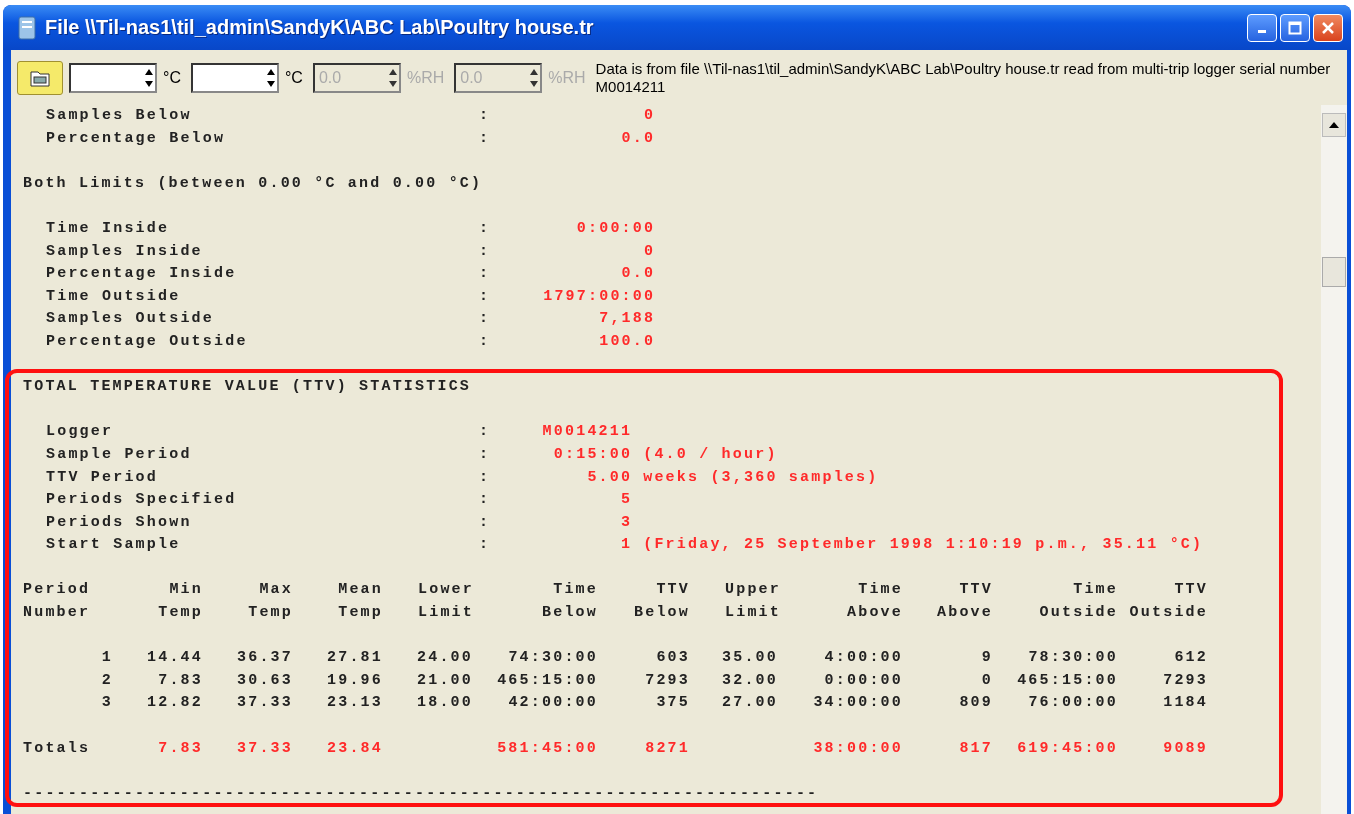 This screenshot has width=1354, height=814. I want to click on close-icon, so click(1328, 27).